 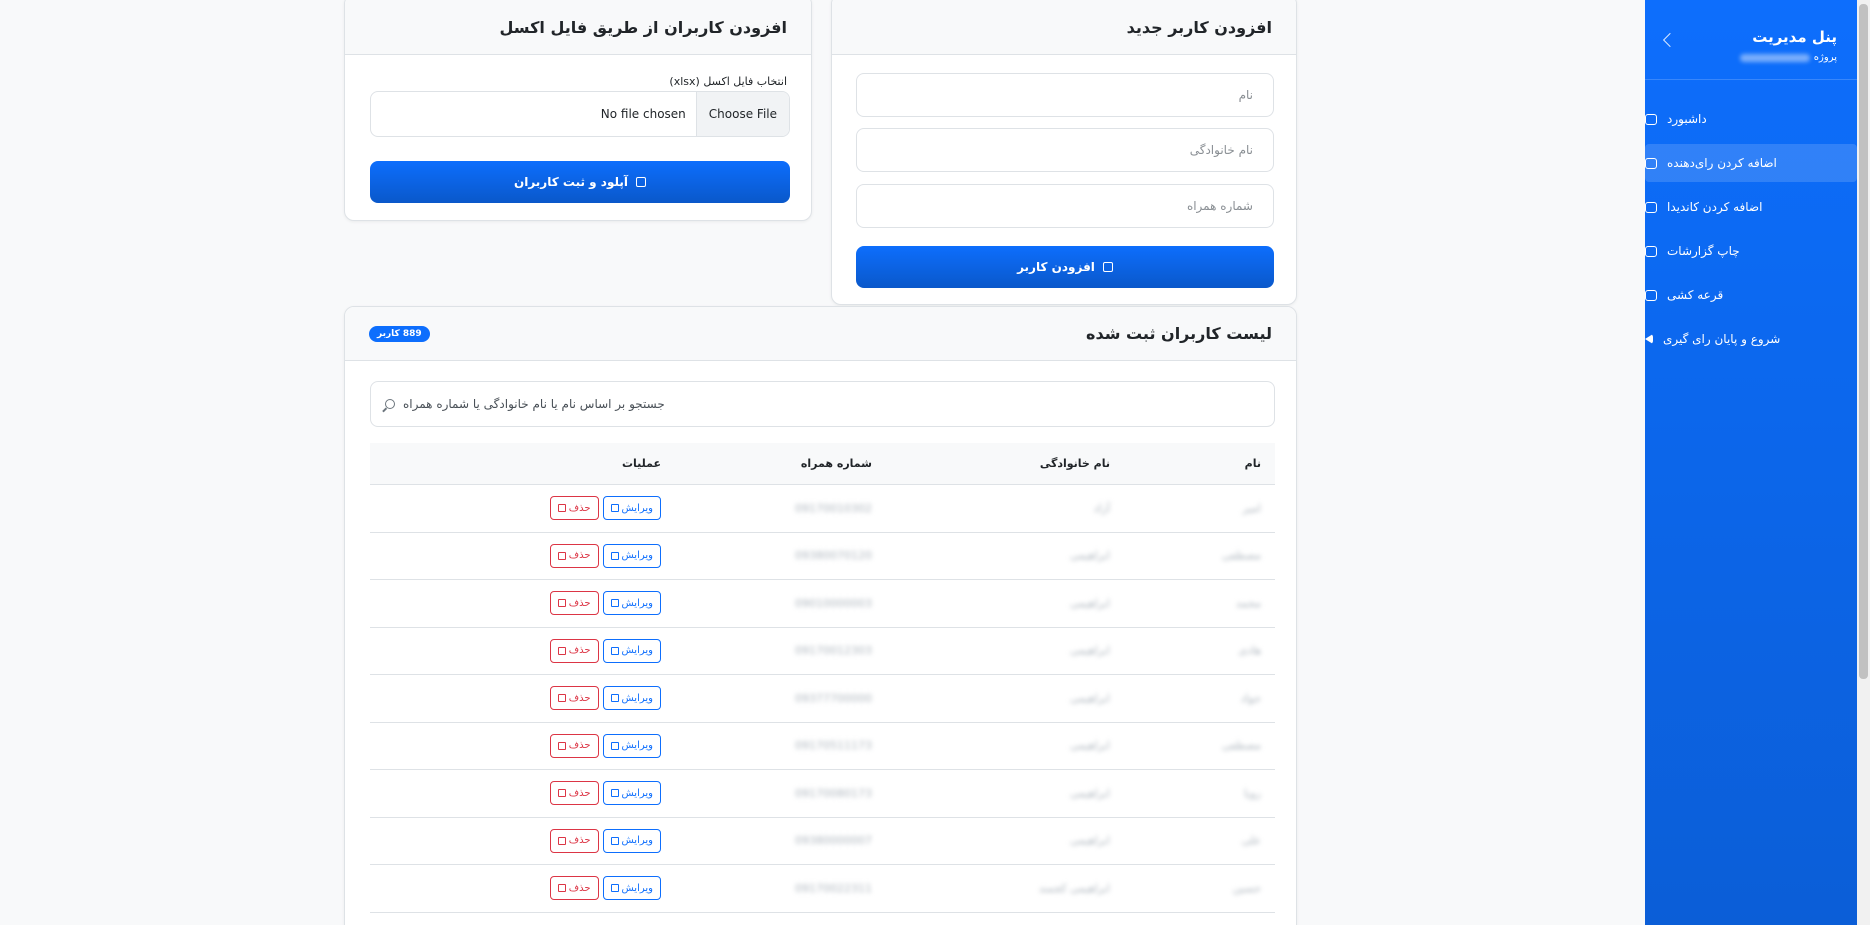 I want to click on cell-phone: 09170022311, so click(x=833, y=888).